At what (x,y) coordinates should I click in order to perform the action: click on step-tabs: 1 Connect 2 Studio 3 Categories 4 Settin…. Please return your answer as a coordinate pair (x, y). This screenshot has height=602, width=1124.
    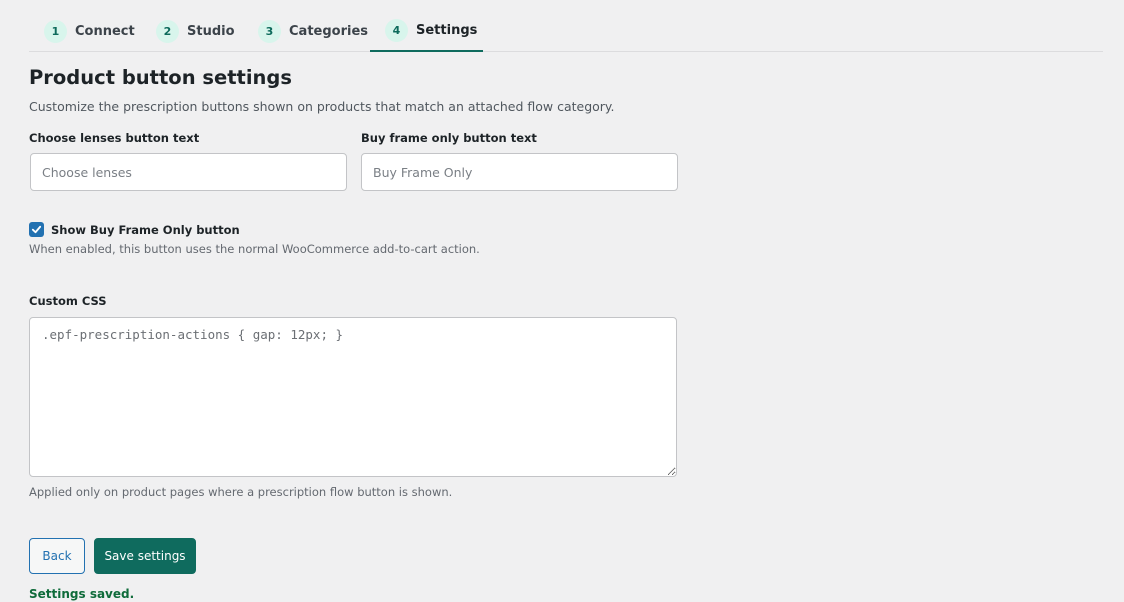
    Looking at the image, I should click on (566, 31).